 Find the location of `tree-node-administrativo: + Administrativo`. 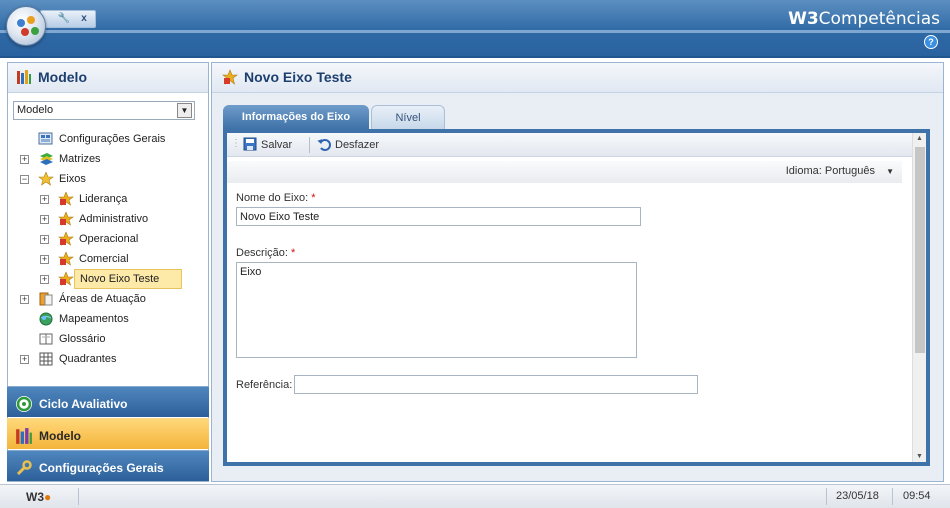

tree-node-administrativo: + Administrativo is located at coordinates (111, 219).